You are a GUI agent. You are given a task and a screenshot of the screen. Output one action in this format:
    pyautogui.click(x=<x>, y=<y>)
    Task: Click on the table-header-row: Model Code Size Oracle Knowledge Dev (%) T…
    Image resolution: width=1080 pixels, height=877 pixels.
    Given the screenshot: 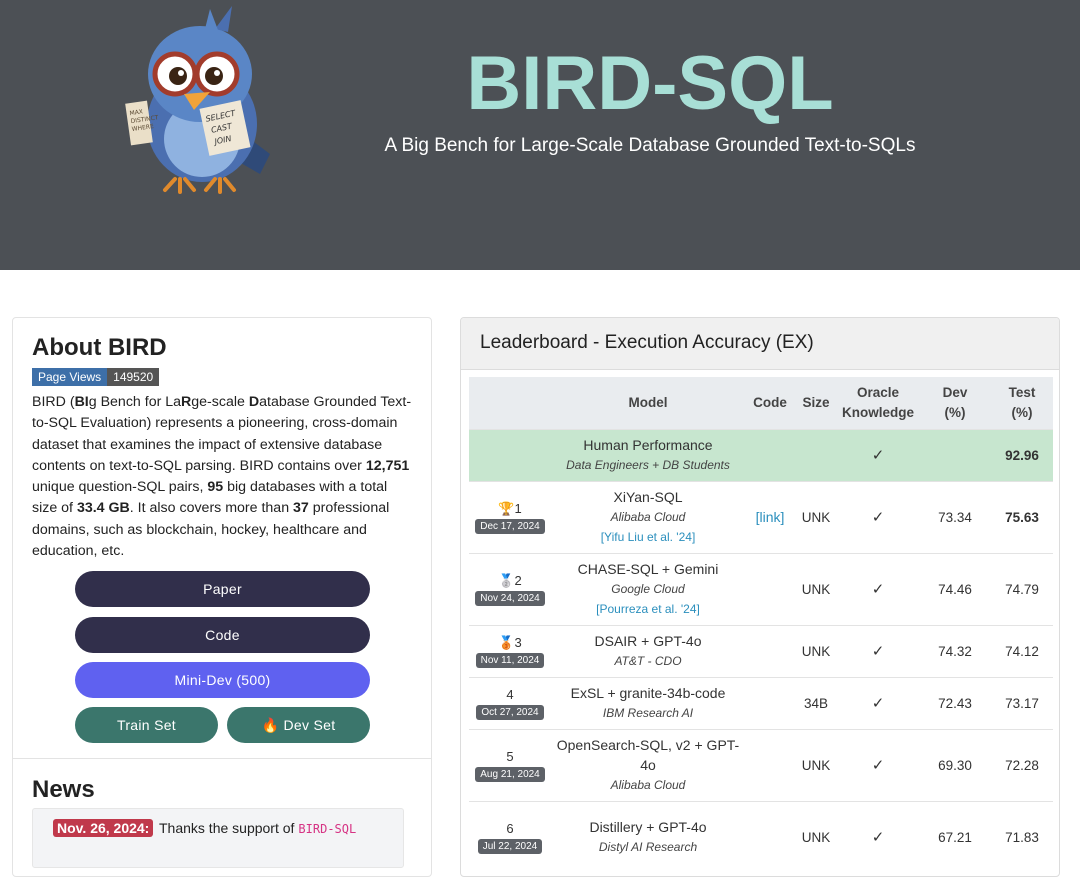 What is the action you would take?
    pyautogui.click(x=761, y=403)
    